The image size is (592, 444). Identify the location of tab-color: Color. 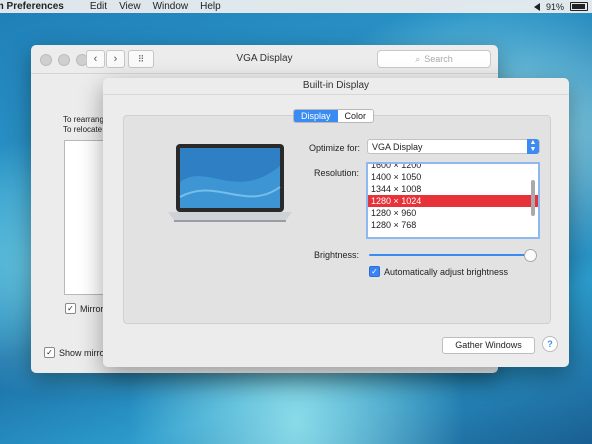
(355, 116).